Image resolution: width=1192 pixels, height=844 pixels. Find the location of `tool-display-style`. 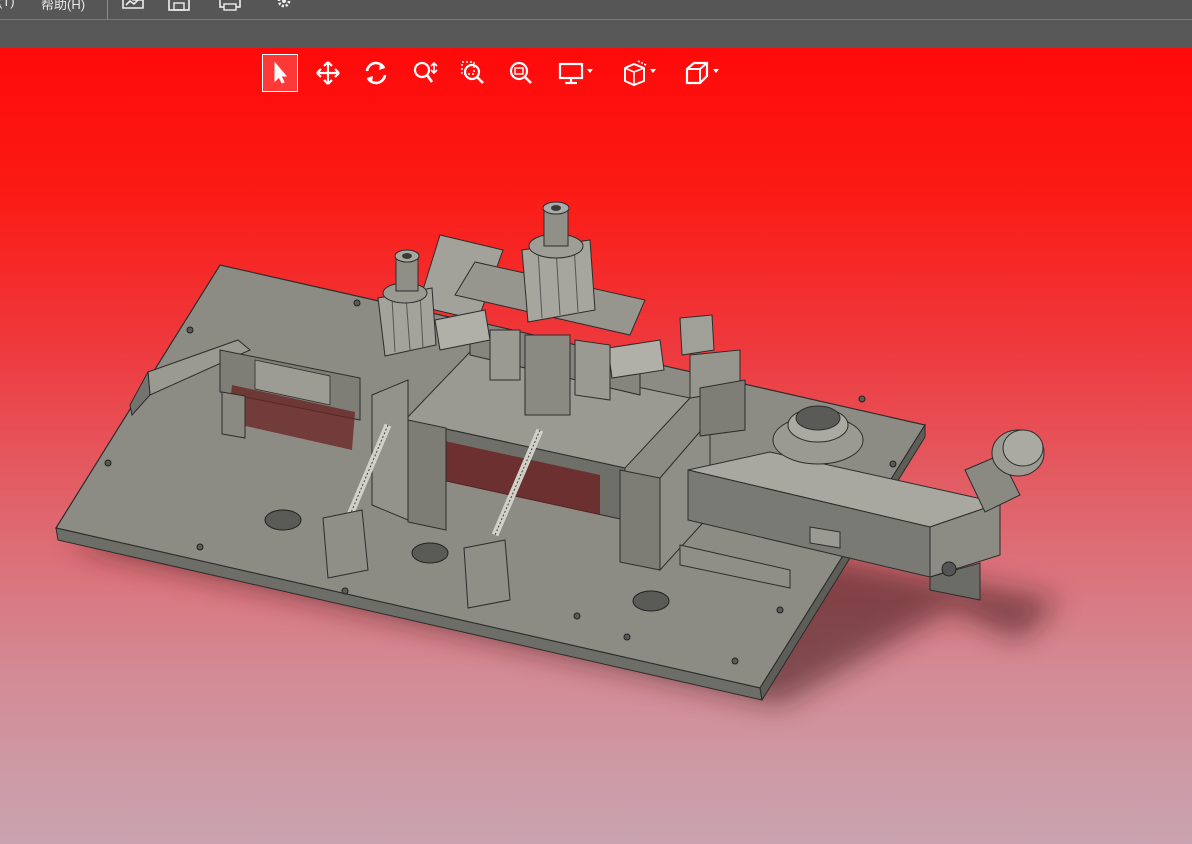

tool-display-style is located at coordinates (573, 73).